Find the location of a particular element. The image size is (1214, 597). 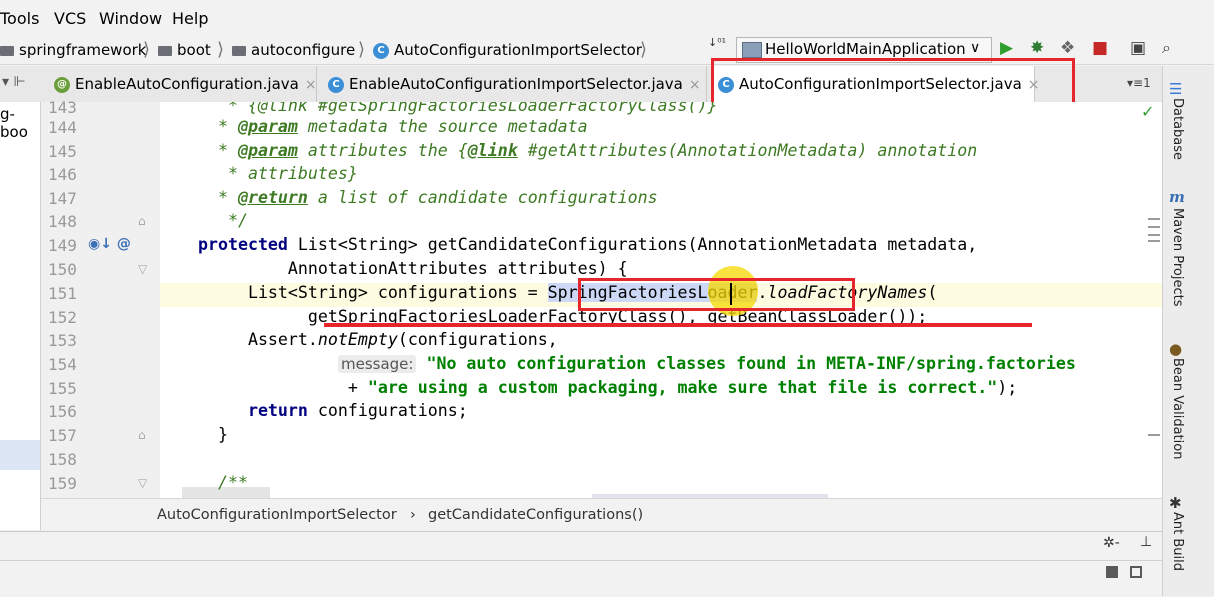

run-icon: ▶ is located at coordinates (1006, 48).